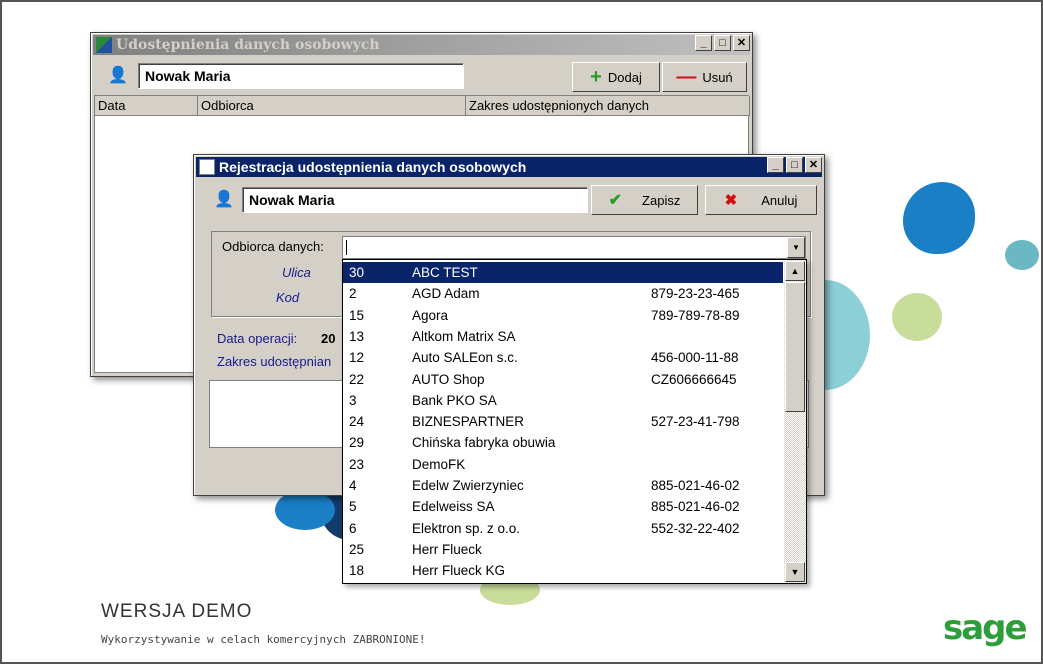 The image size is (1043, 664). What do you see at coordinates (177, 611) in the screenshot?
I see `demo-title: WERSJA DEMO` at bounding box center [177, 611].